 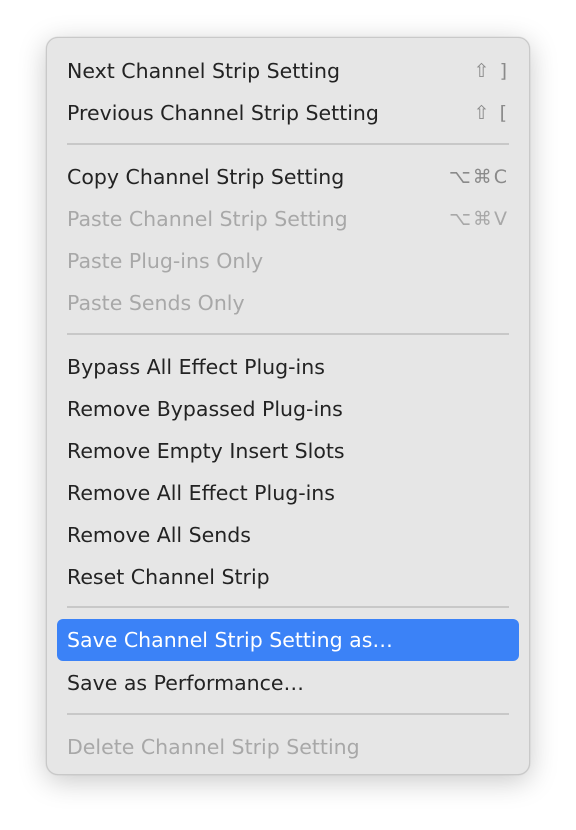 What do you see at coordinates (491, 71) in the screenshot?
I see `shortcut-label: ⇧ ]` at bounding box center [491, 71].